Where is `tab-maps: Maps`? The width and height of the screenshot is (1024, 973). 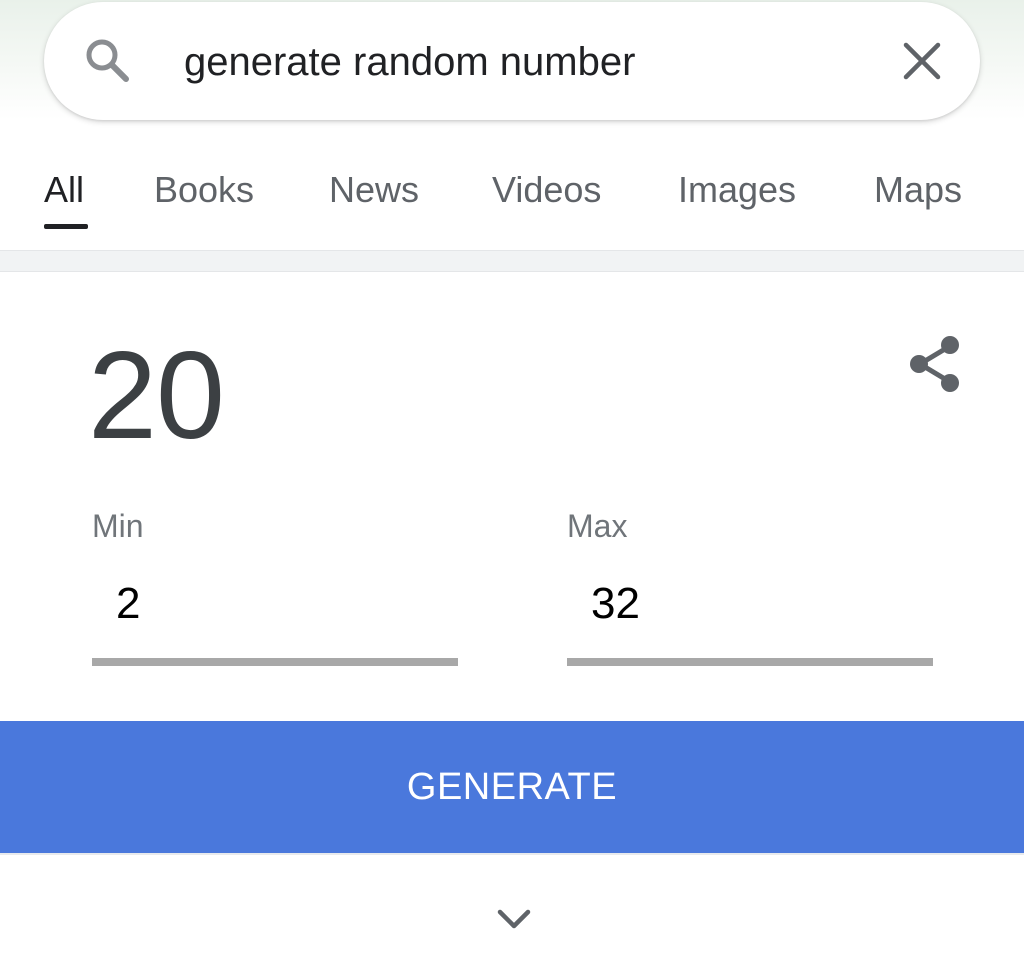 tab-maps: Maps is located at coordinates (918, 190).